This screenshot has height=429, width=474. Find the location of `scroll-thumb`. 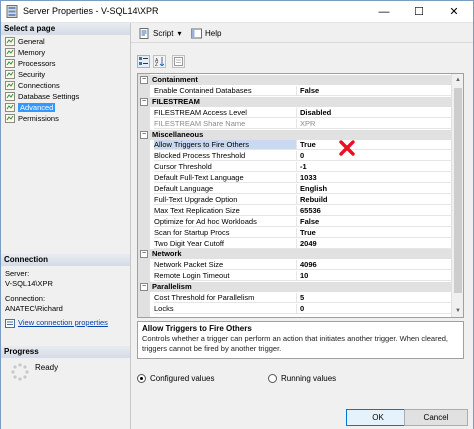

scroll-thumb is located at coordinates (458, 190).